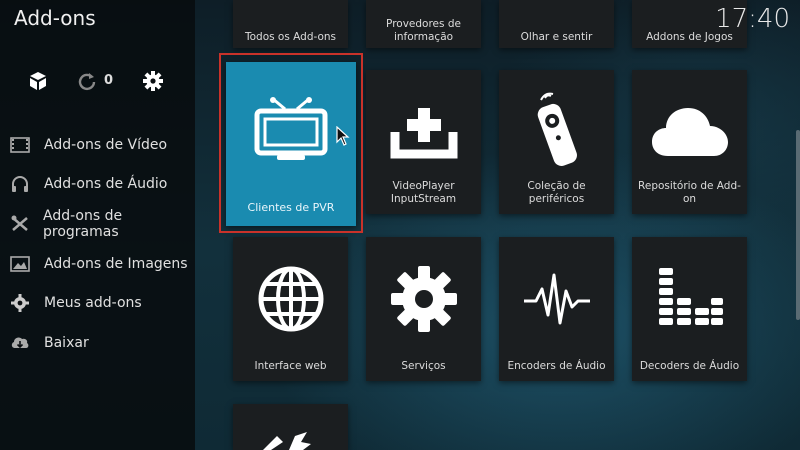 This screenshot has height=450, width=800. What do you see at coordinates (106, 184) in the screenshot?
I see `sidebar-item-label: Add-ons de Áudio` at bounding box center [106, 184].